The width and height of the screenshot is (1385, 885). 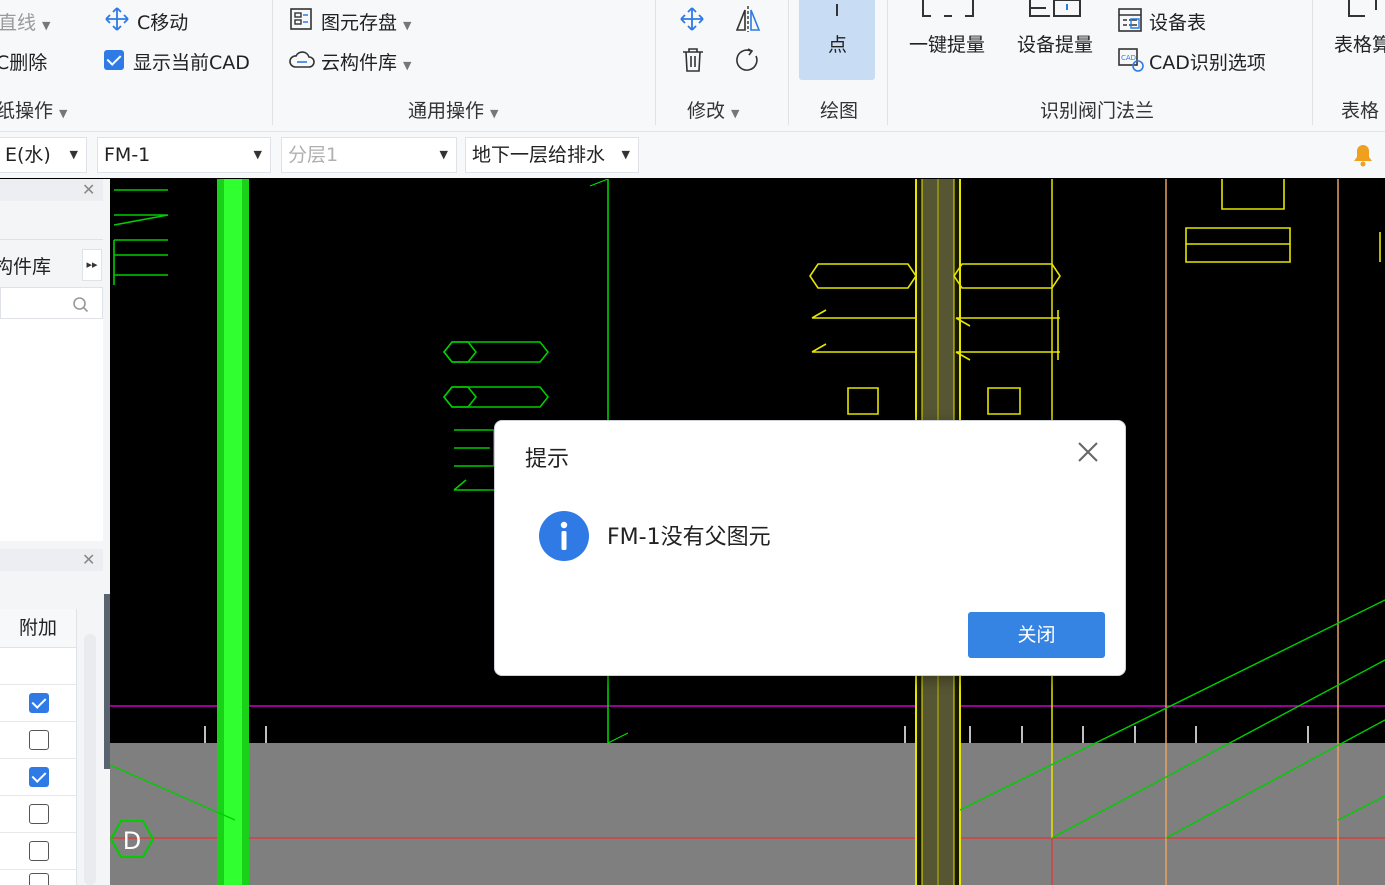 I want to click on property-panel-close-icon: ✕, so click(x=88, y=559).